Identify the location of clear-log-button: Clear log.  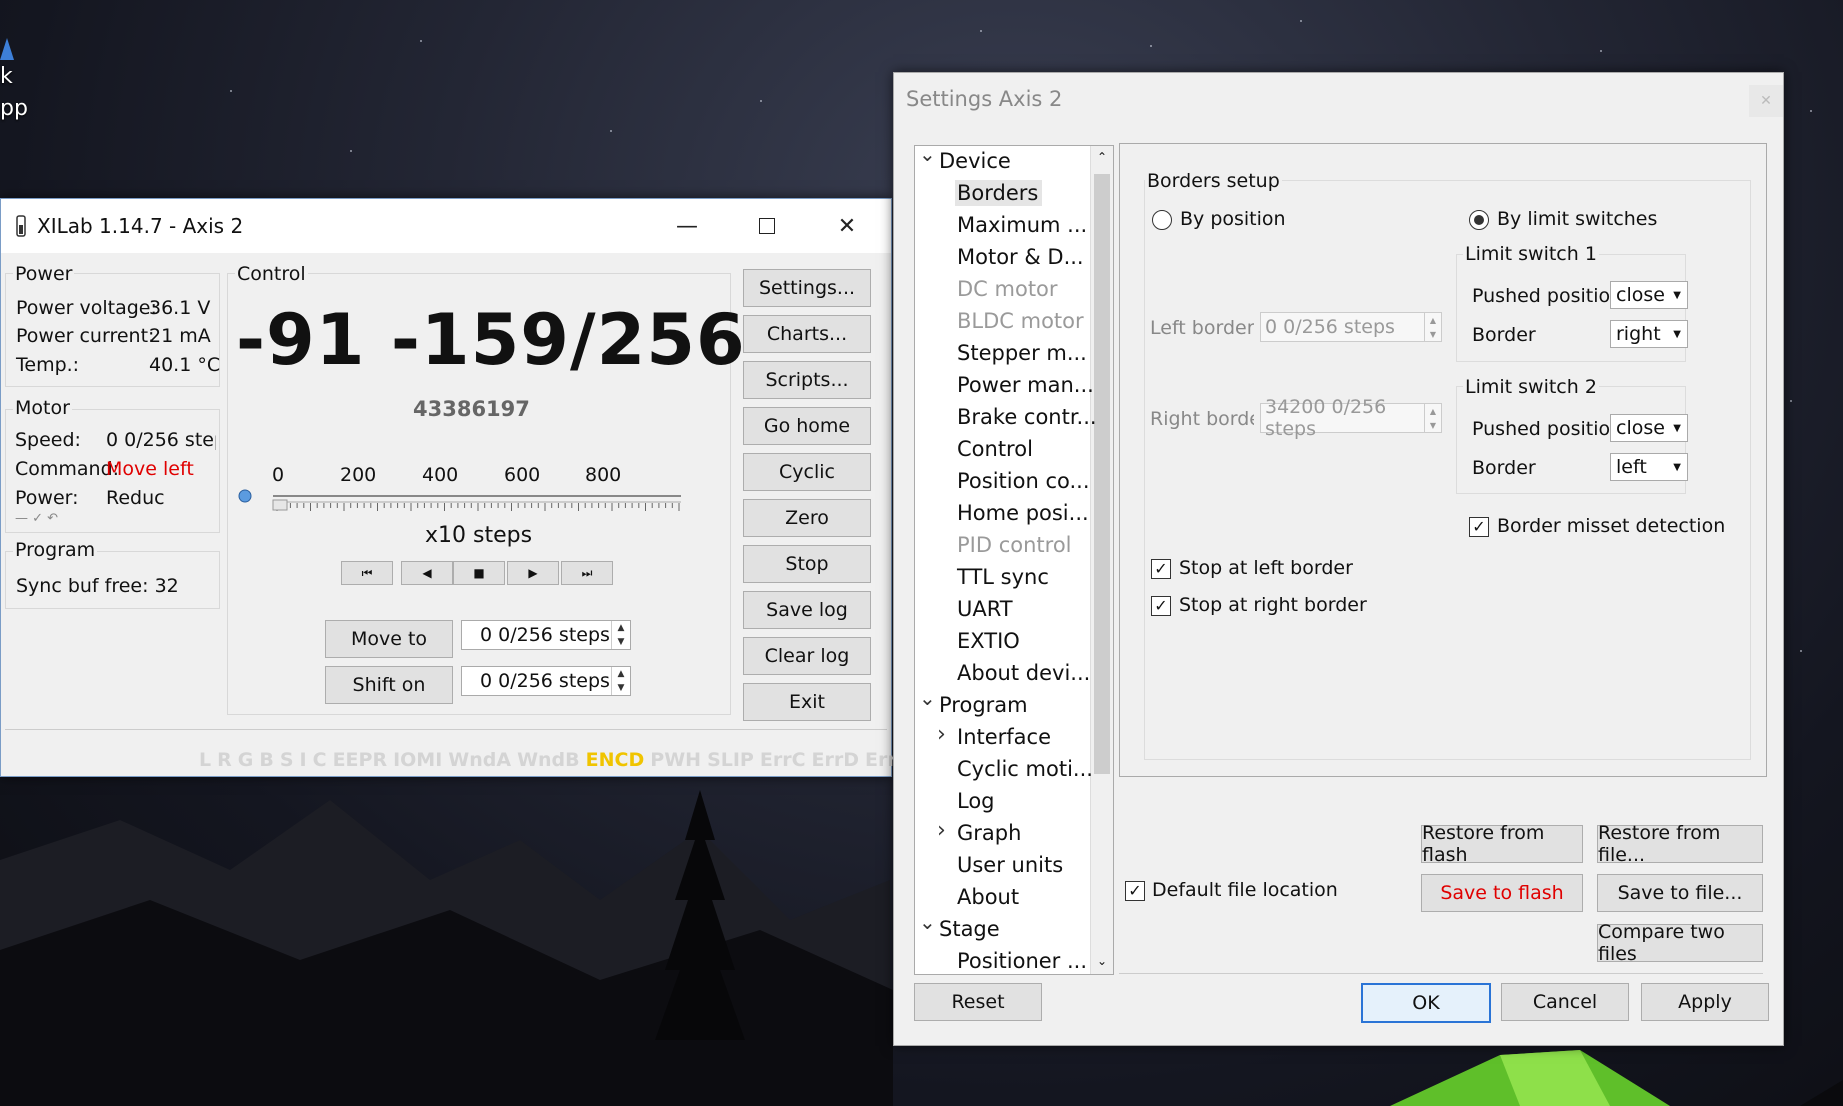
(807, 656).